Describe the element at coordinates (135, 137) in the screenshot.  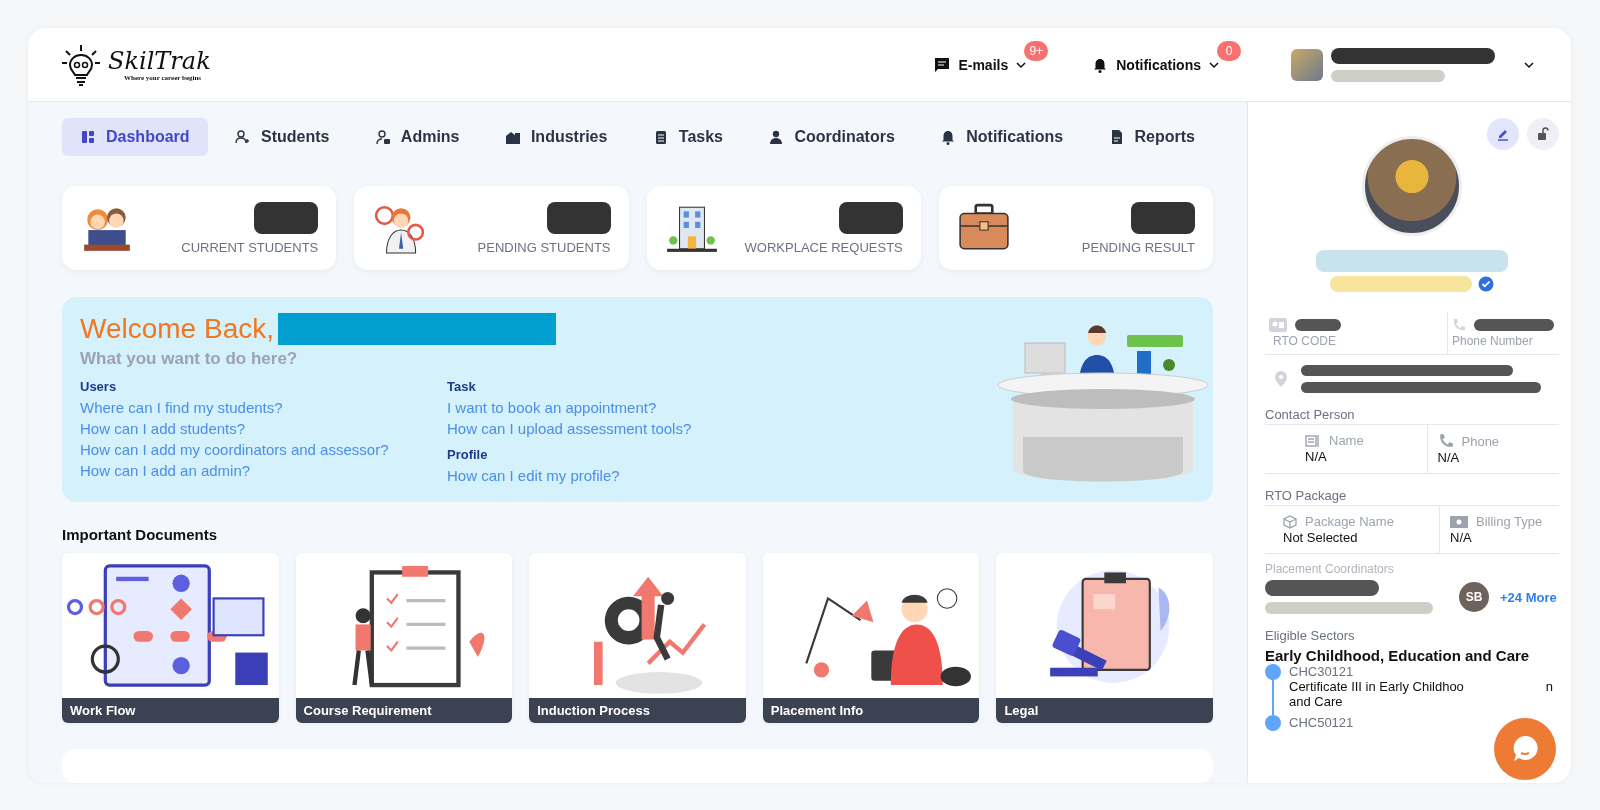
I see `nav-tab: Dashboard` at that location.